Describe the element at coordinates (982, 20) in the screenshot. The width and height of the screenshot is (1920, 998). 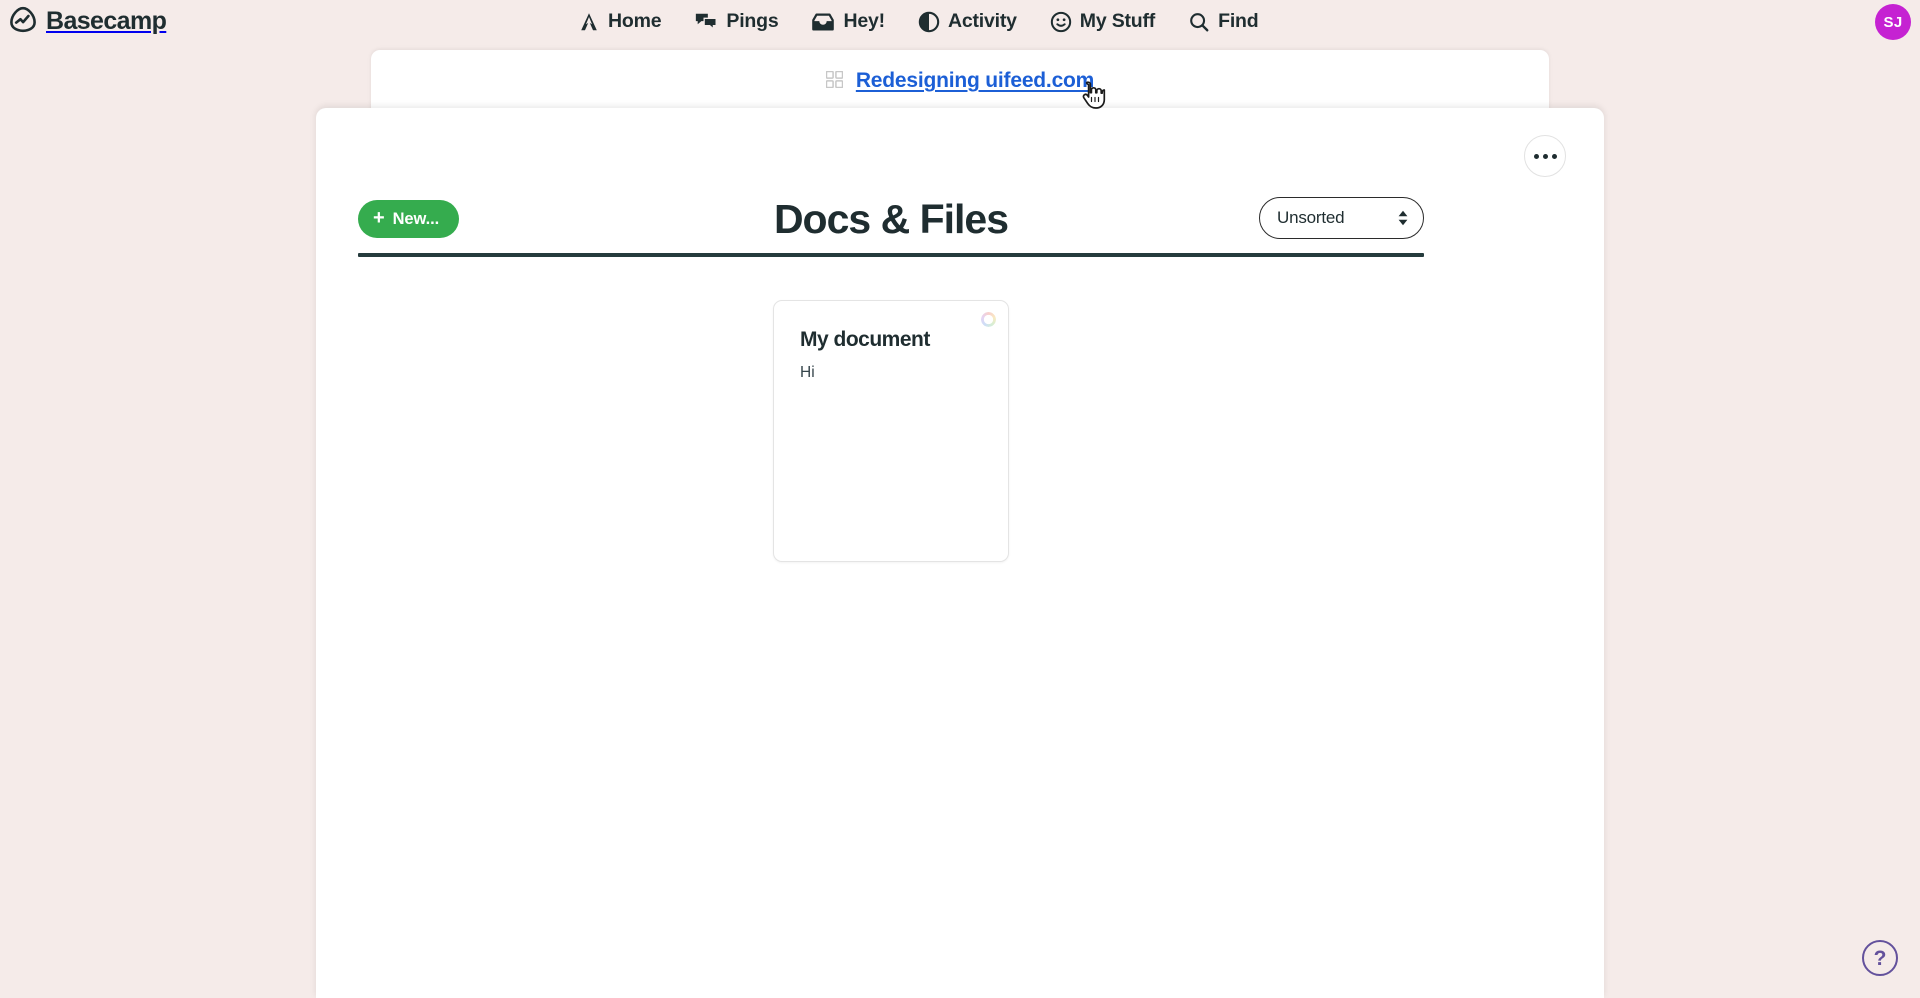
I see `nav-item-activity-label: Activity` at that location.